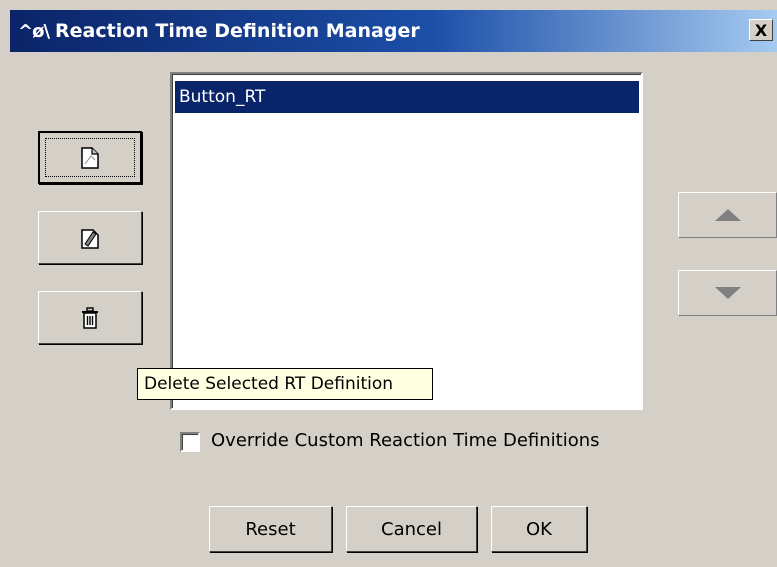 Image resolution: width=777 pixels, height=567 pixels. I want to click on cancel-label: Cancel, so click(411, 529).